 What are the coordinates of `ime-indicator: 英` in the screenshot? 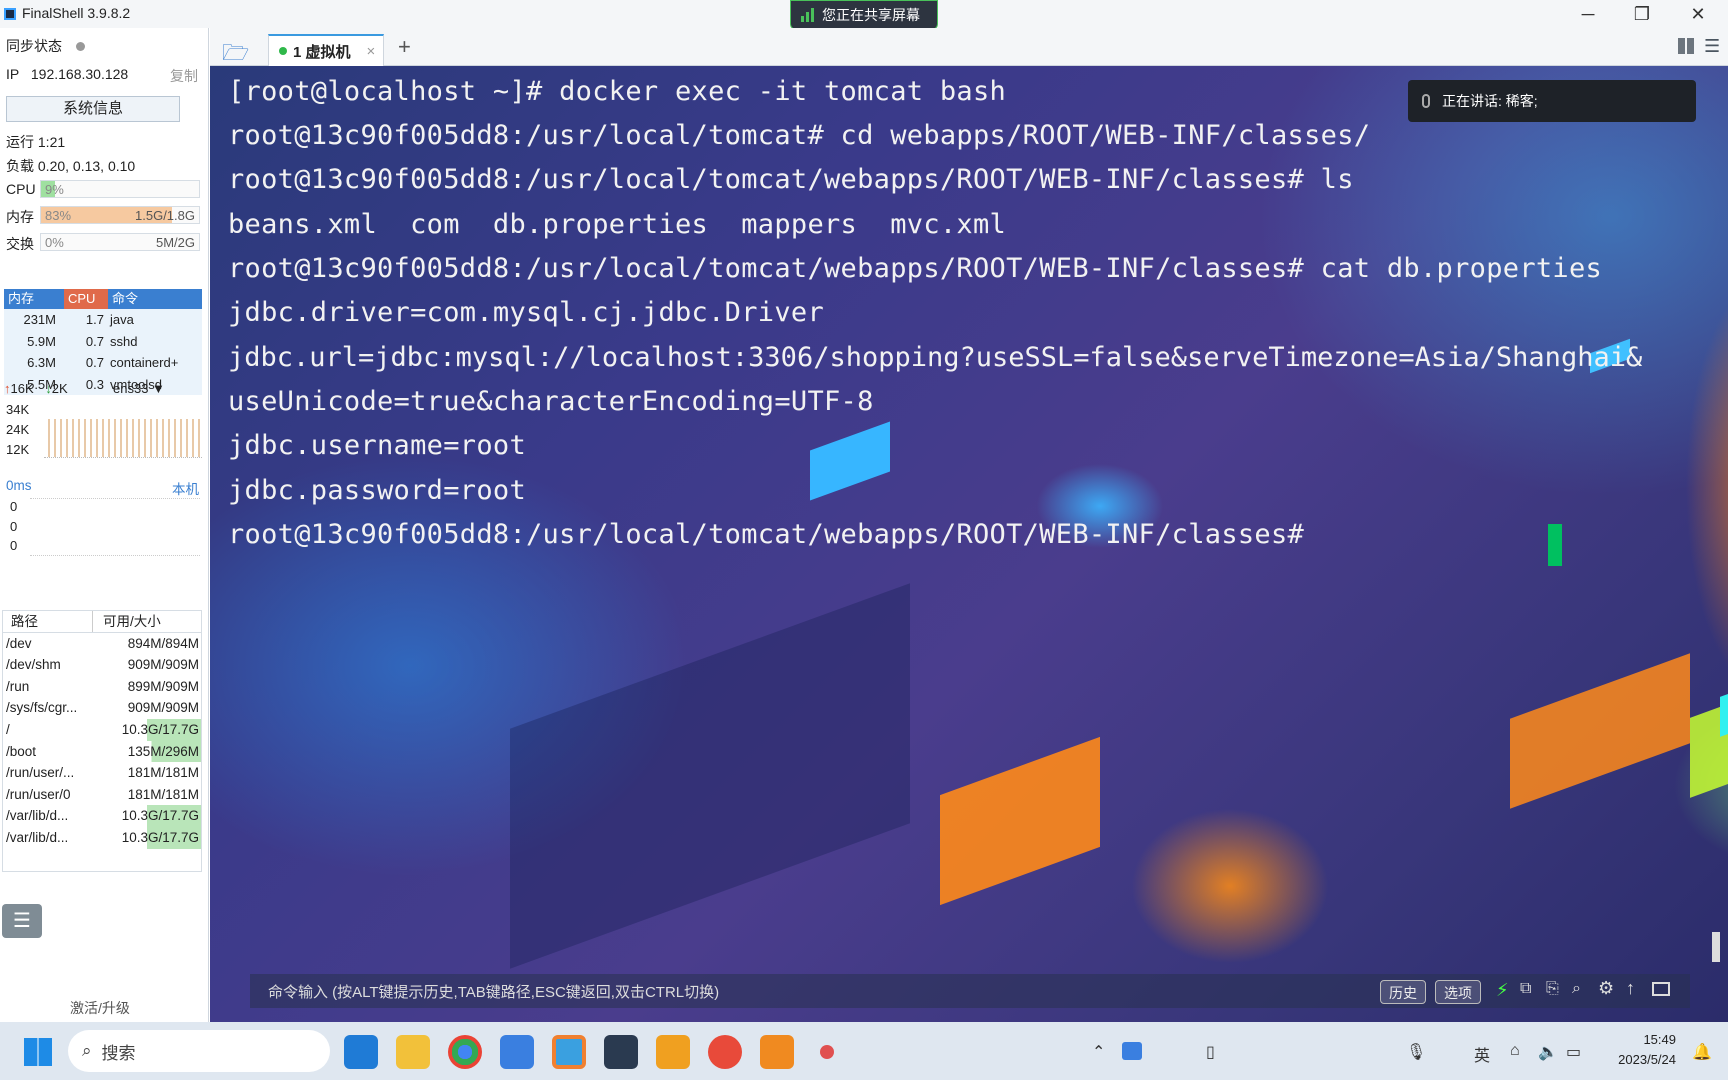 It's located at (1482, 1054).